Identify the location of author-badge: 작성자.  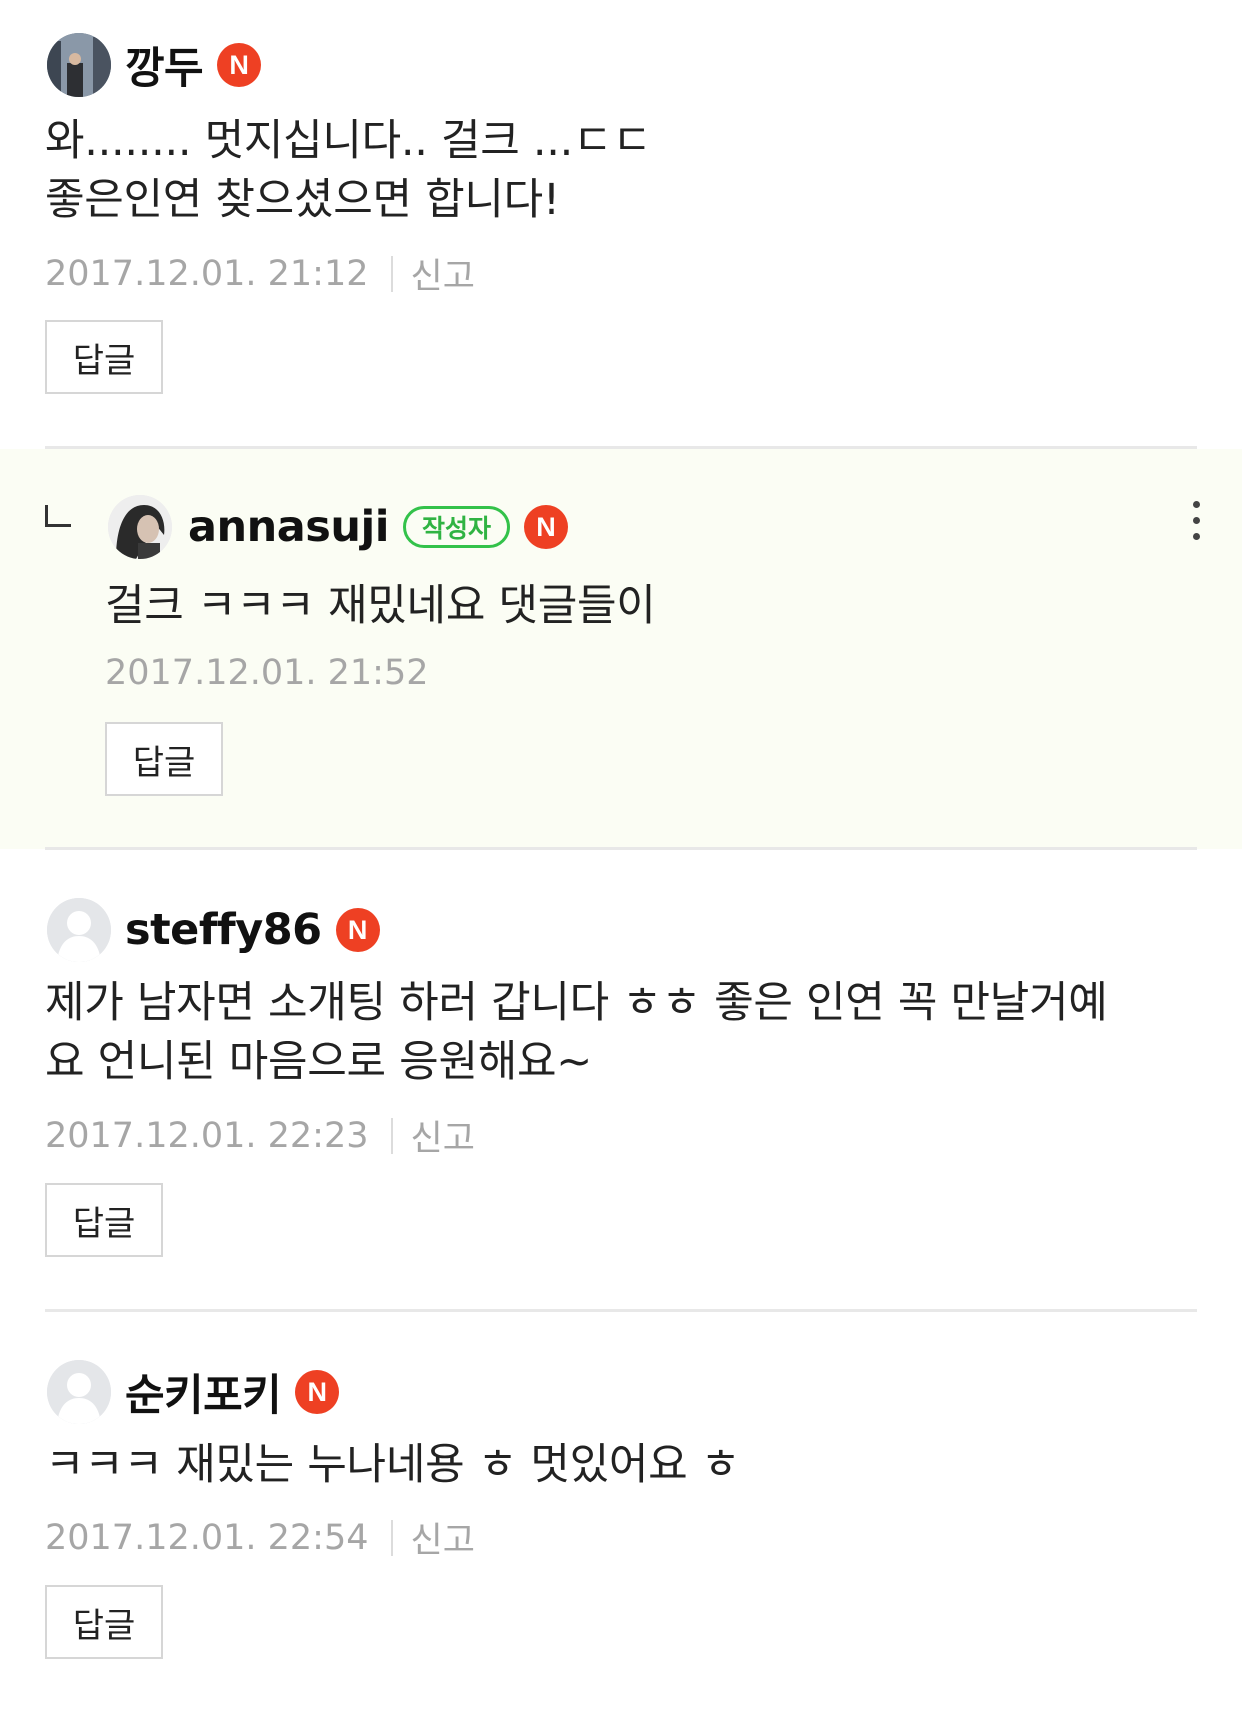
(456, 527).